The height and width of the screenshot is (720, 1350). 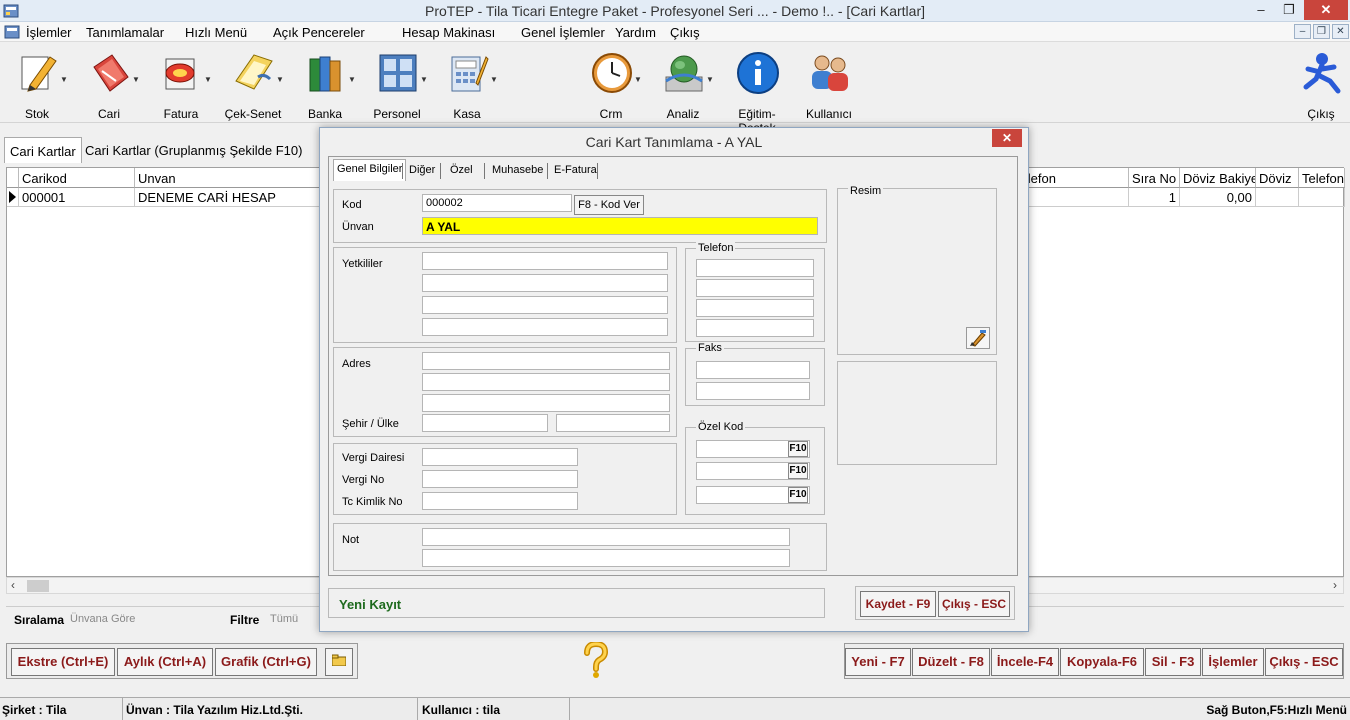 I want to click on invoice-icon, so click(x=180, y=74).